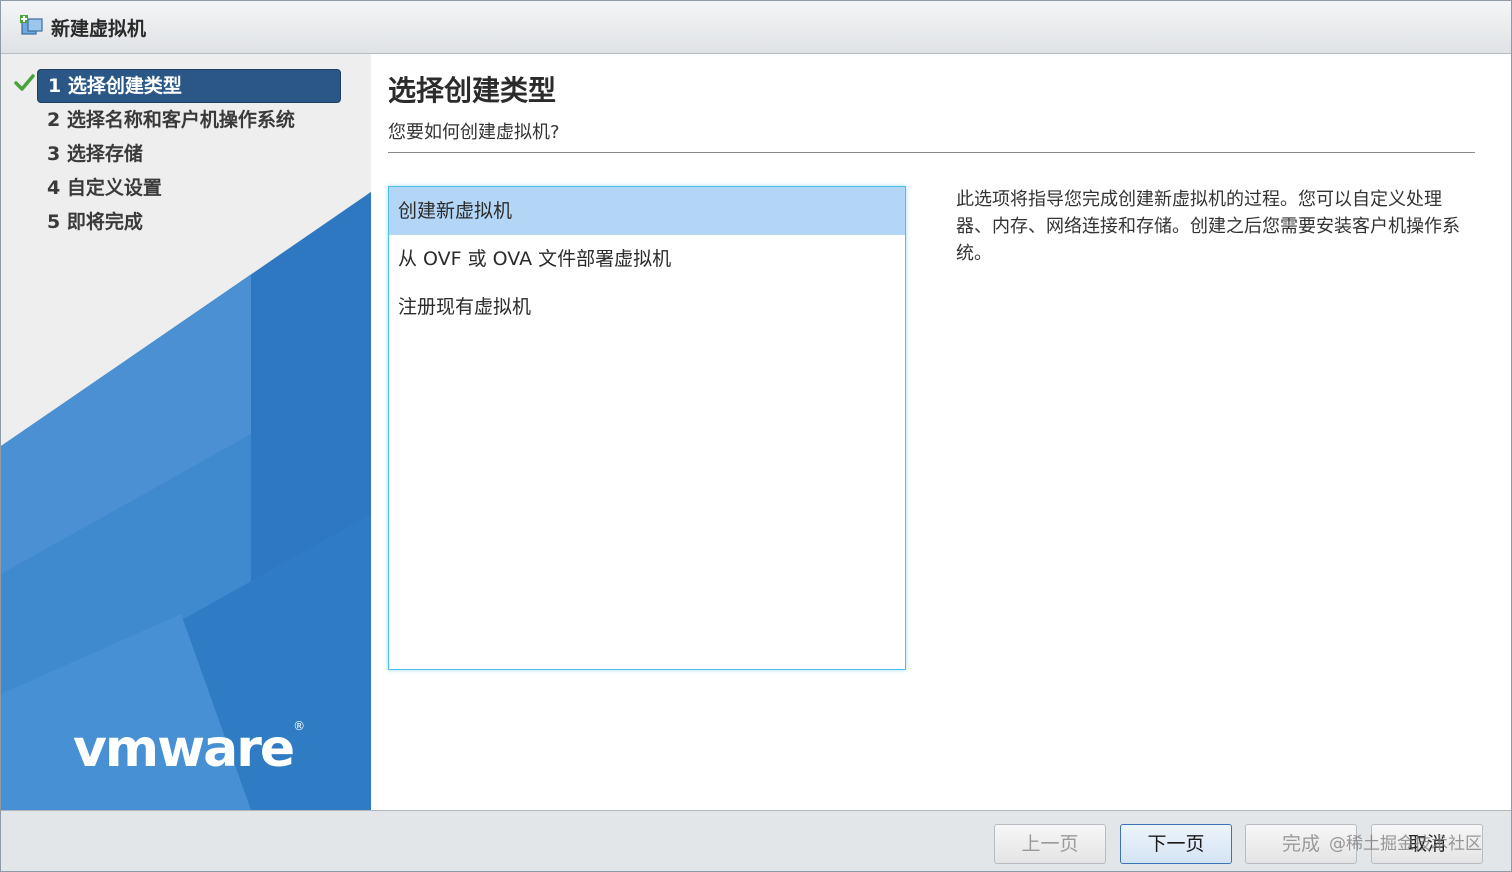 Image resolution: width=1512 pixels, height=872 pixels. Describe the element at coordinates (474, 132) in the screenshot. I see `page-subtitle: 您要如何创建虚拟机?` at that location.